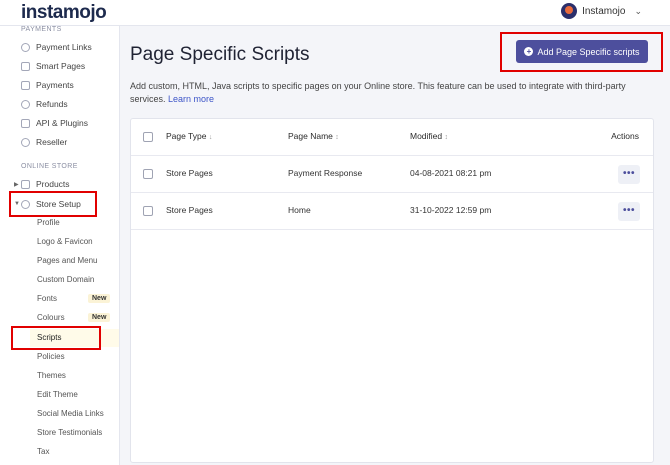  What do you see at coordinates (25, 142) in the screenshot?
I see `reseller-icon` at bounding box center [25, 142].